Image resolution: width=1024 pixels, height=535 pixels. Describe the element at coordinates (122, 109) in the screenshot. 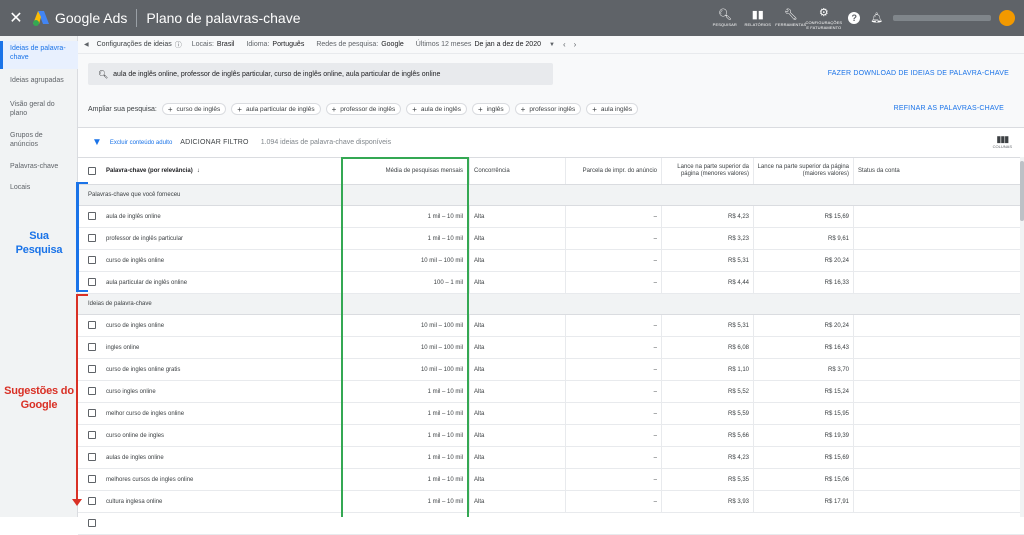

I see `broaden-label: Ampliar sua pesquisa:` at that location.